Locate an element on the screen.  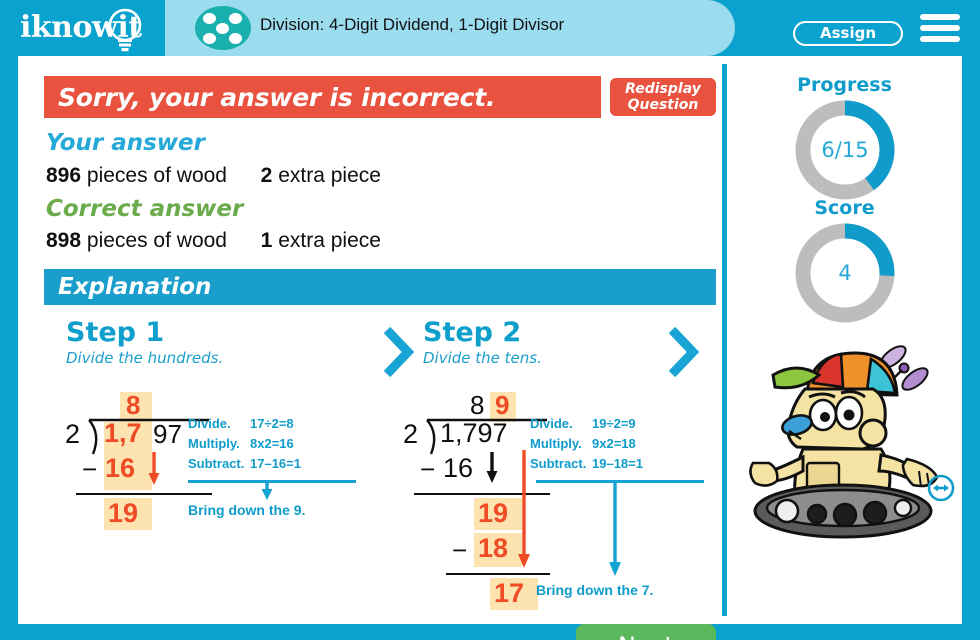
step-2-hint-divide-label: Divide. is located at coordinates (551, 423).